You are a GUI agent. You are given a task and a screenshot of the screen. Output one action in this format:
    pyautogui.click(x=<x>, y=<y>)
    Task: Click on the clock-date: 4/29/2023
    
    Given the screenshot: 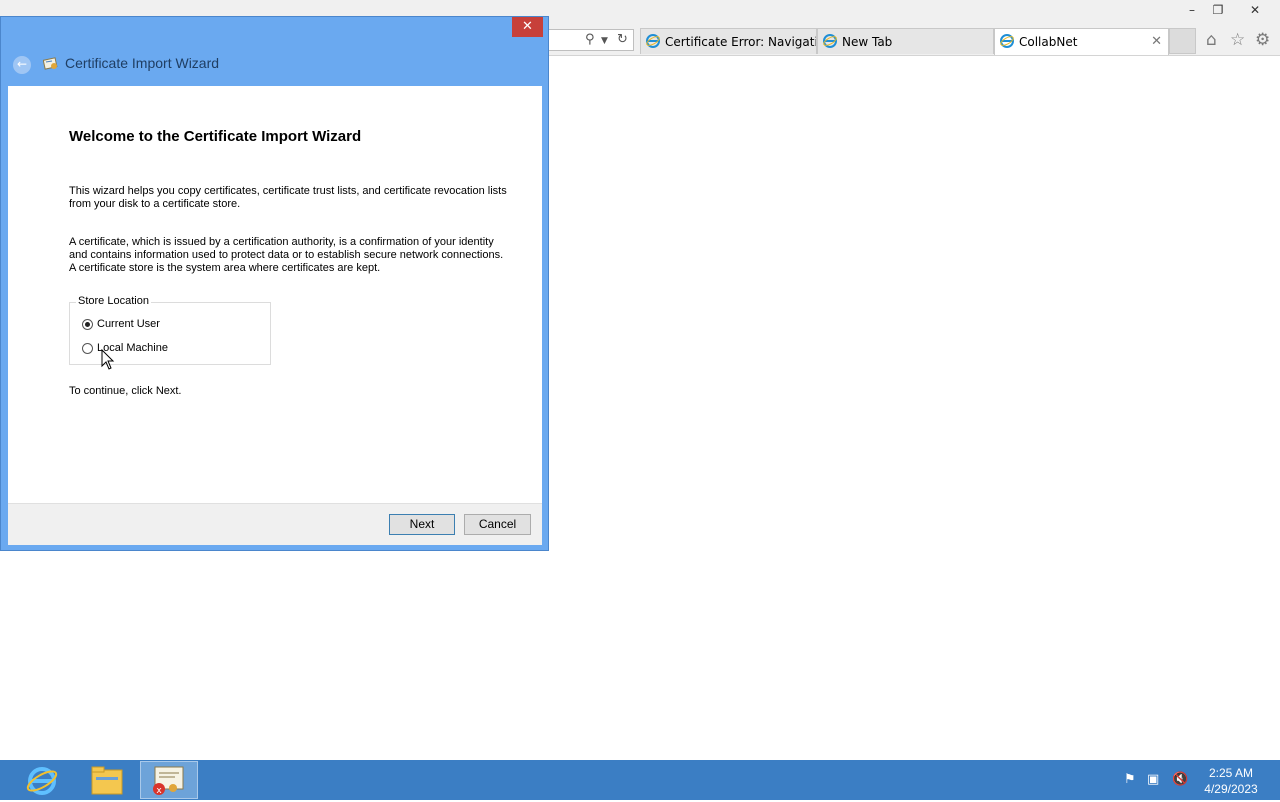 What is the action you would take?
    pyautogui.click(x=1231, y=789)
    